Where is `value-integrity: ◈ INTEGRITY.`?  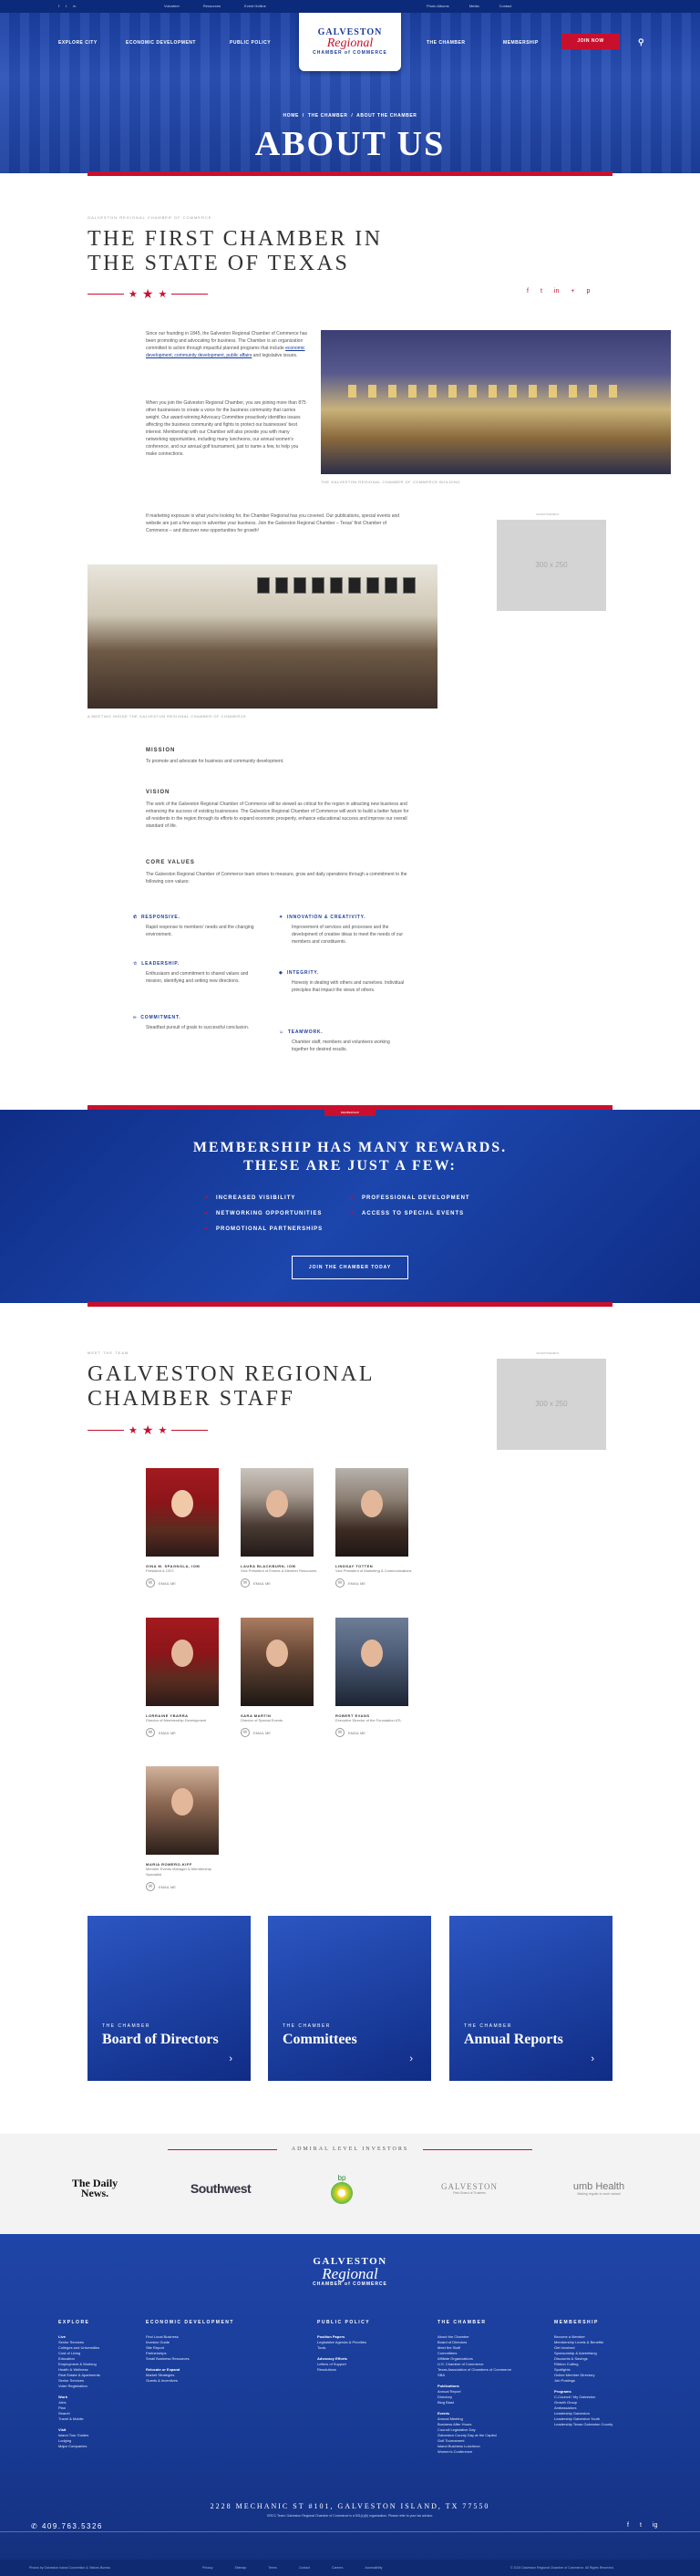
value-integrity: ◈ INTEGRITY. is located at coordinates (299, 973).